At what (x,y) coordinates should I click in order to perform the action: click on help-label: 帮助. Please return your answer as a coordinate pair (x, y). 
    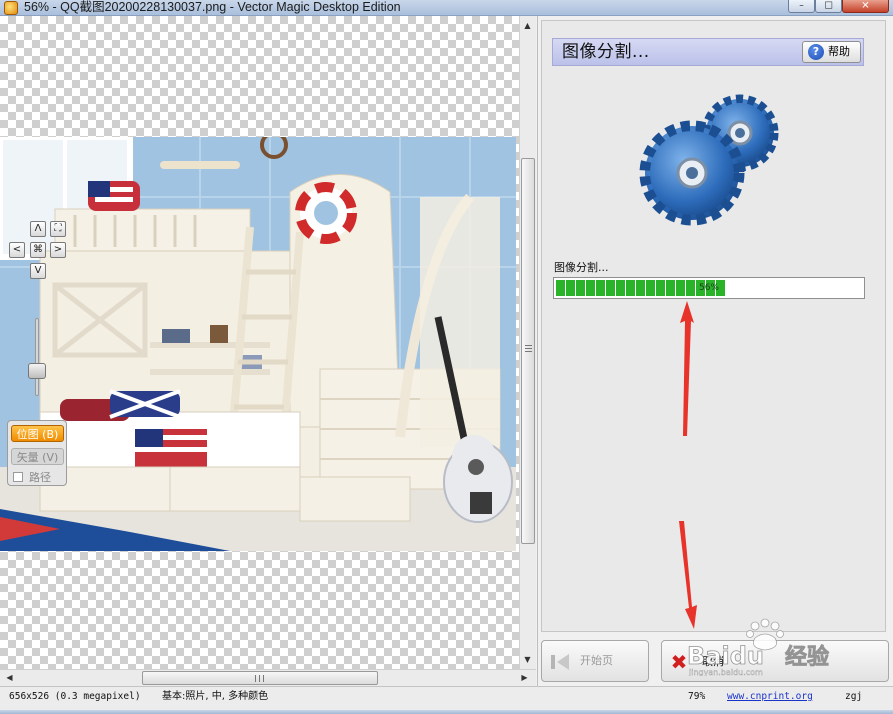
    Looking at the image, I should click on (839, 51).